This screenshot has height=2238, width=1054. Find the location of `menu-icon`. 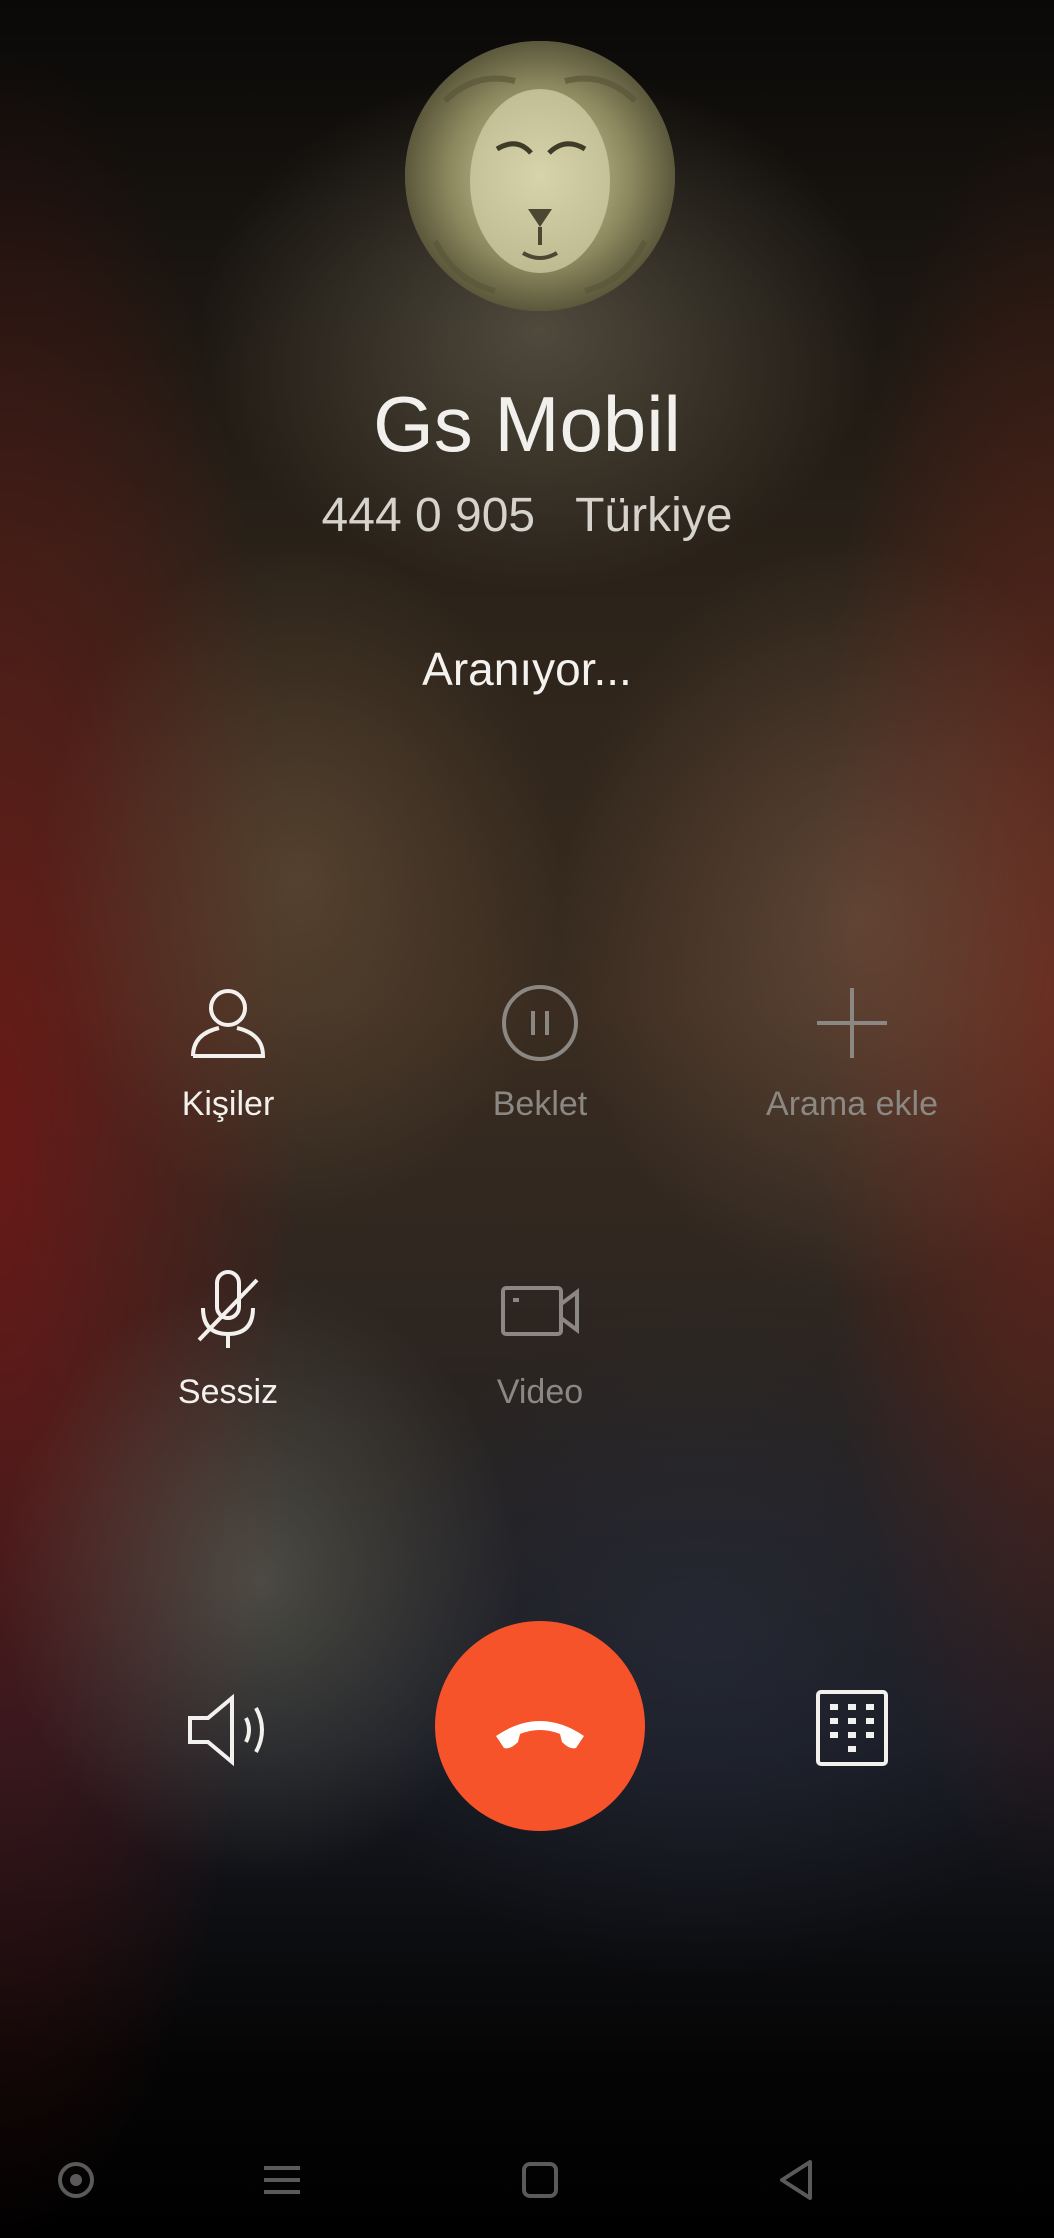

menu-icon is located at coordinates (282, 2180).